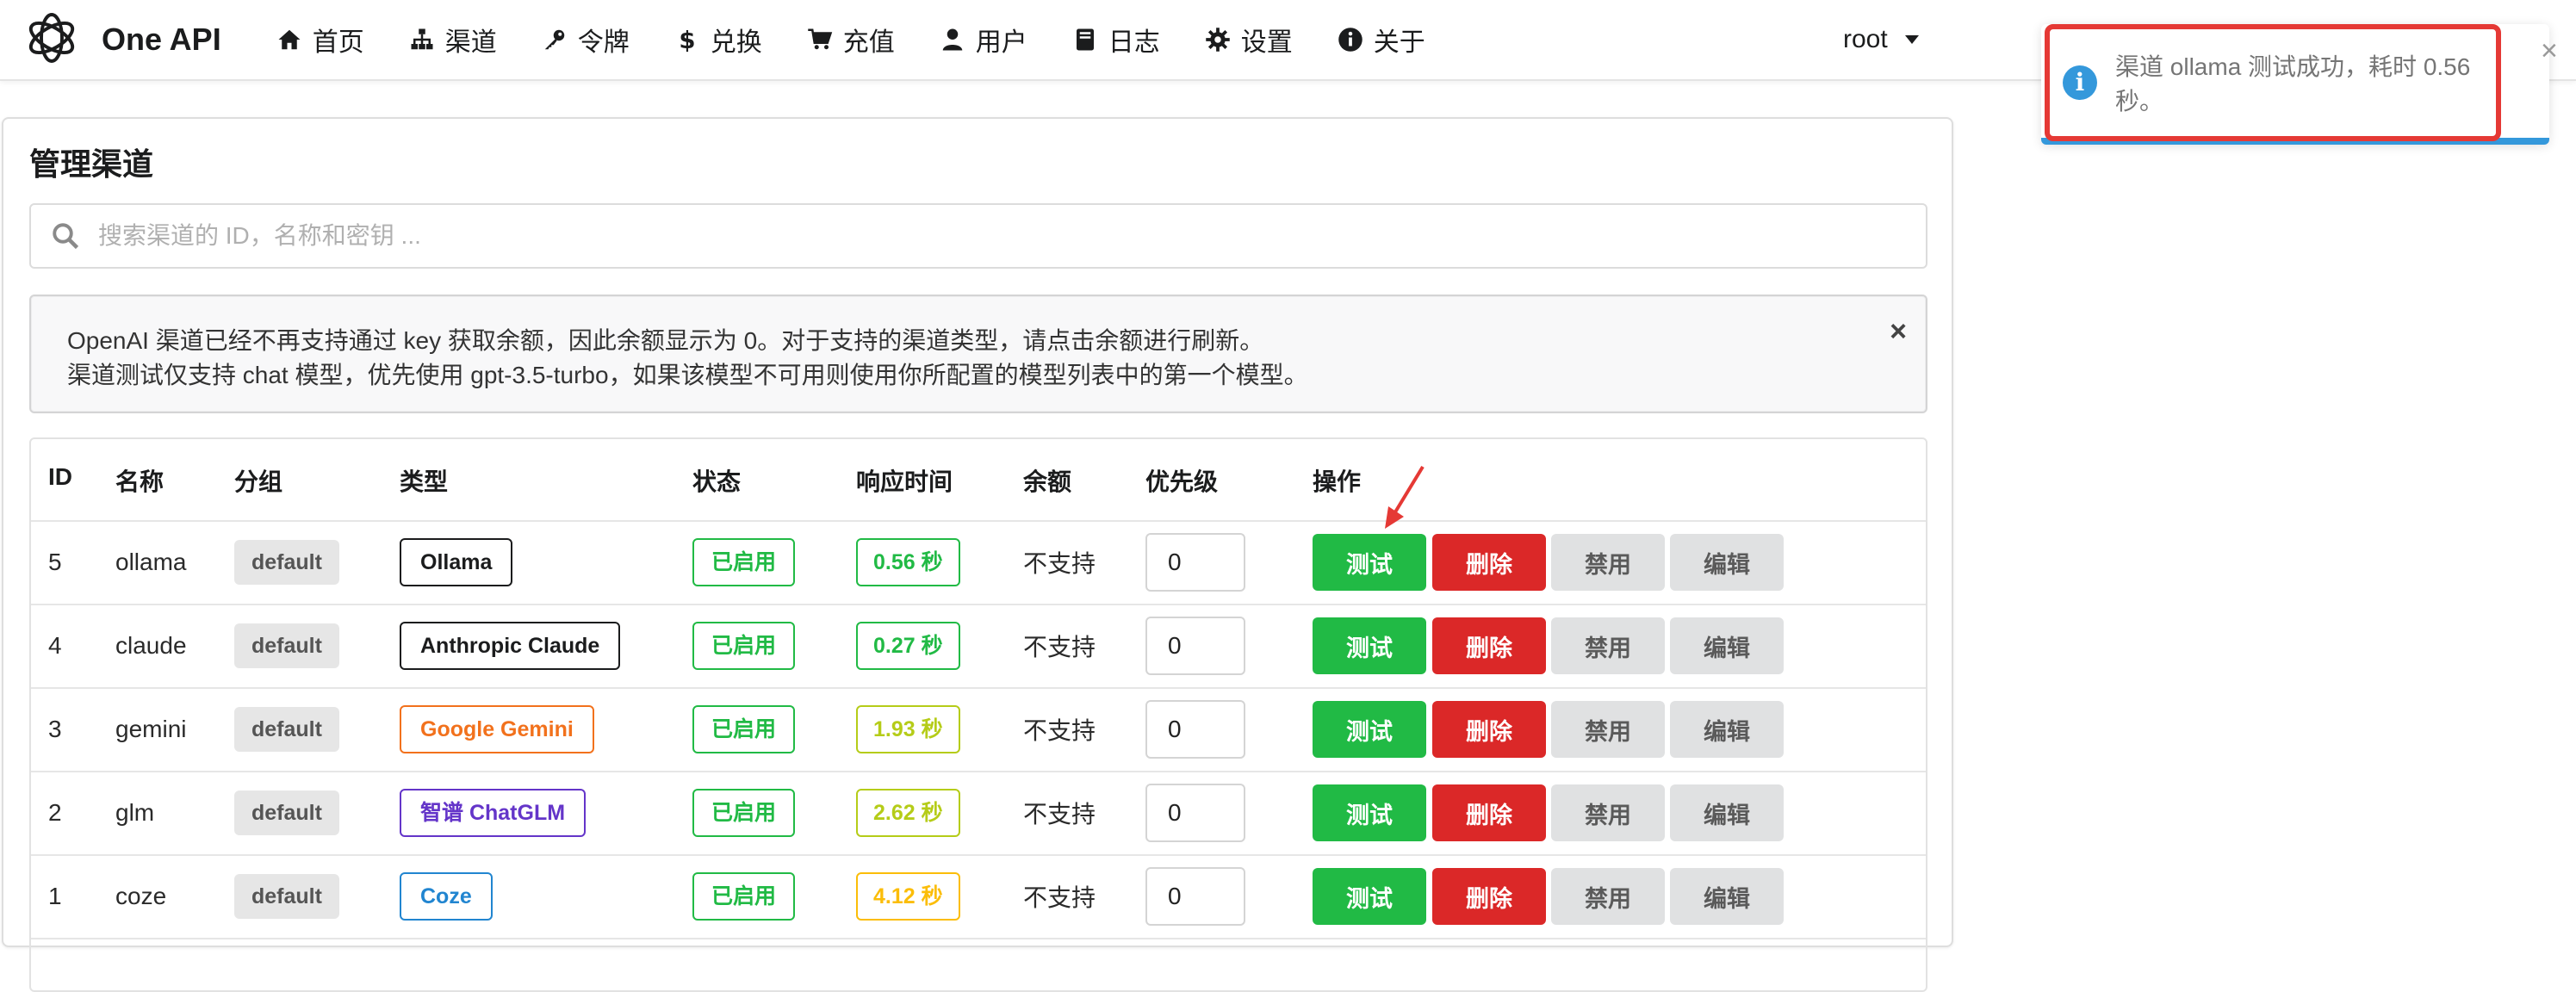 Image resolution: width=2576 pixels, height=992 pixels. I want to click on nav-users: 用户, so click(983, 40).